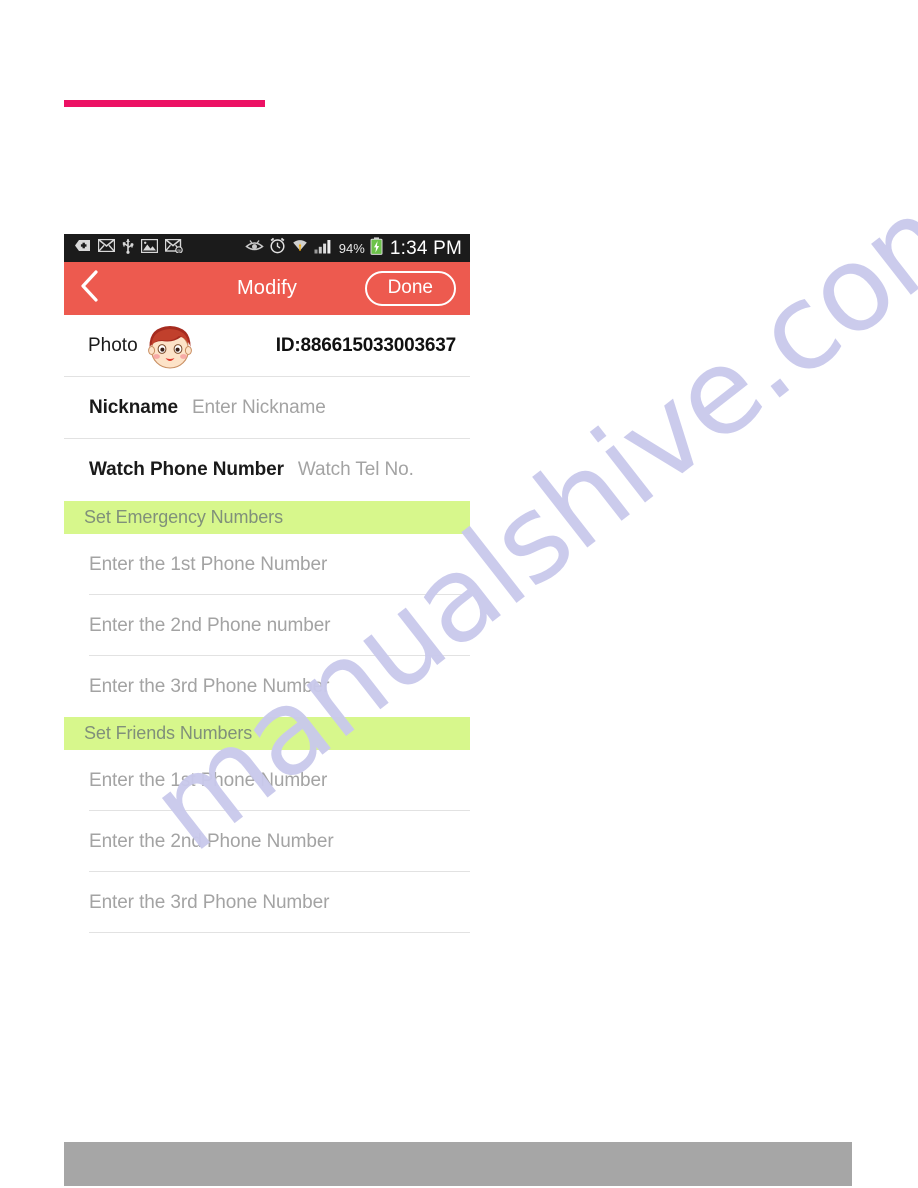 This screenshot has width=918, height=1188. What do you see at coordinates (186, 469) in the screenshot?
I see `watch-phone-number-label: Watch Phone Number` at bounding box center [186, 469].